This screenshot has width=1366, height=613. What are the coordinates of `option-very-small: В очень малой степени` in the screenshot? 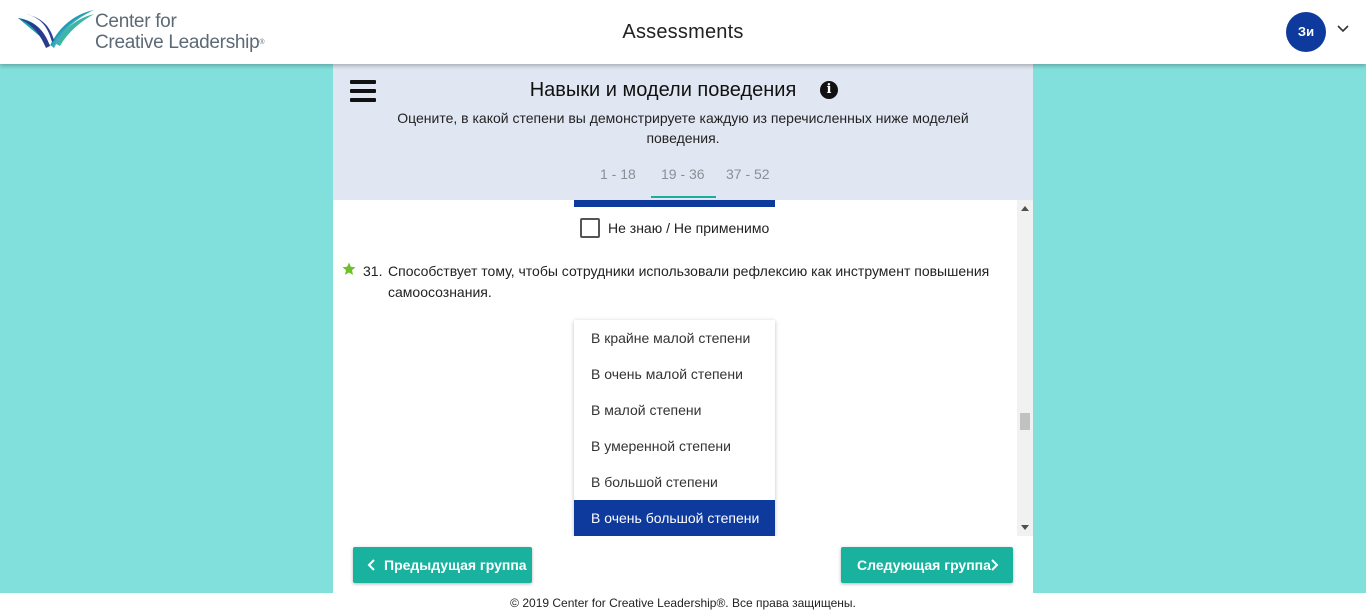 It's located at (674, 374).